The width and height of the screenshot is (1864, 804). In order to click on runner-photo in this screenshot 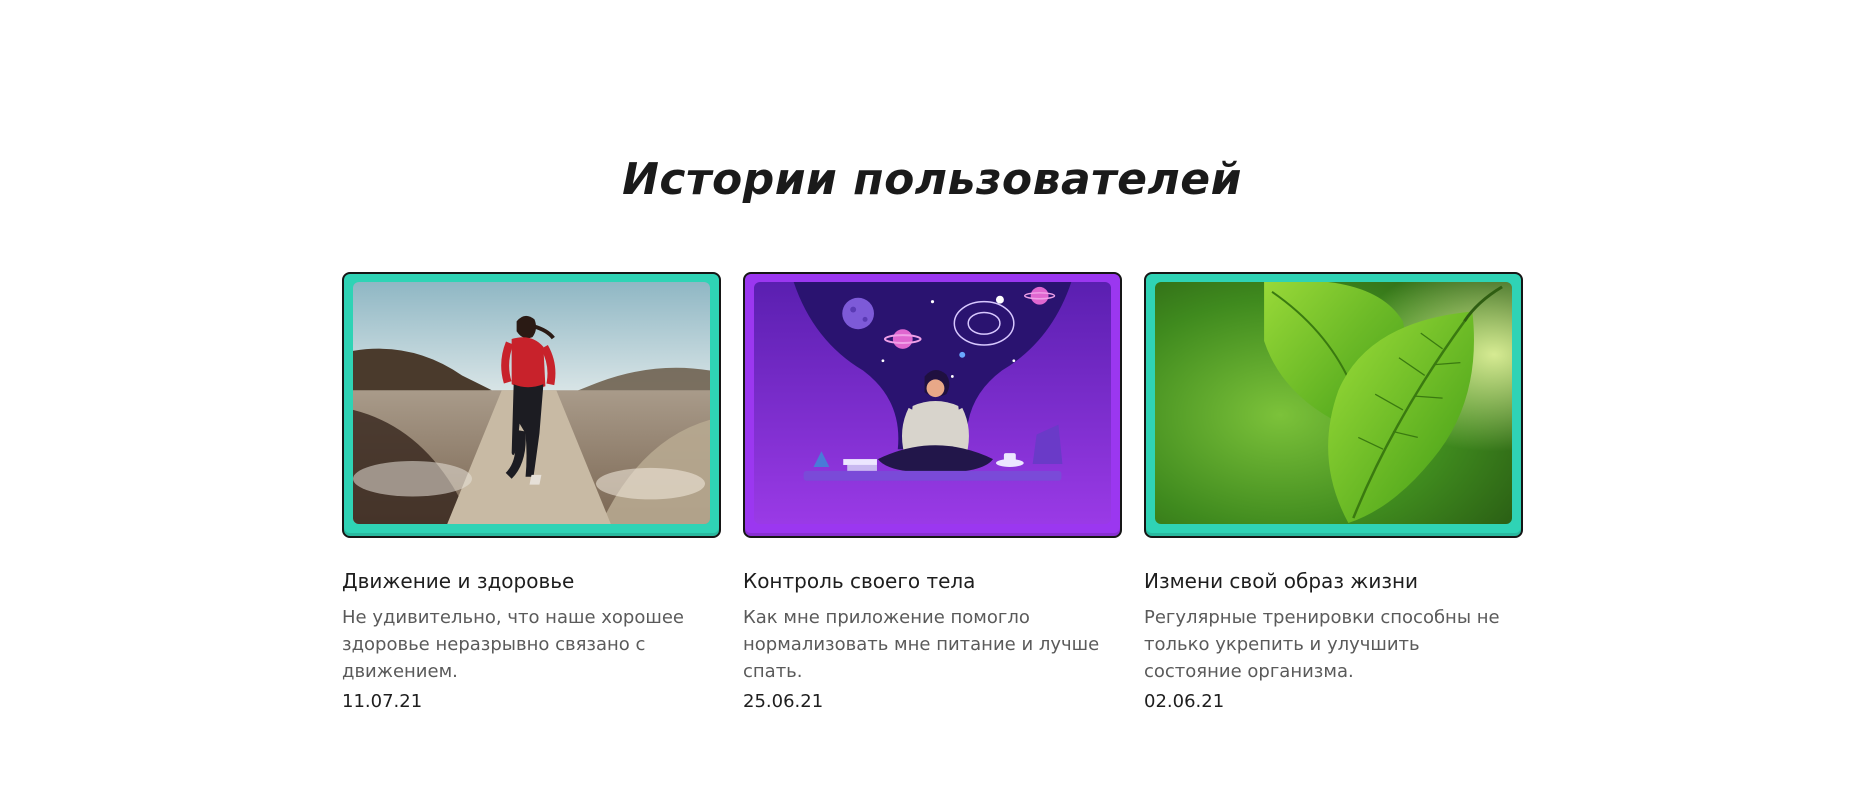, I will do `click(531, 403)`.